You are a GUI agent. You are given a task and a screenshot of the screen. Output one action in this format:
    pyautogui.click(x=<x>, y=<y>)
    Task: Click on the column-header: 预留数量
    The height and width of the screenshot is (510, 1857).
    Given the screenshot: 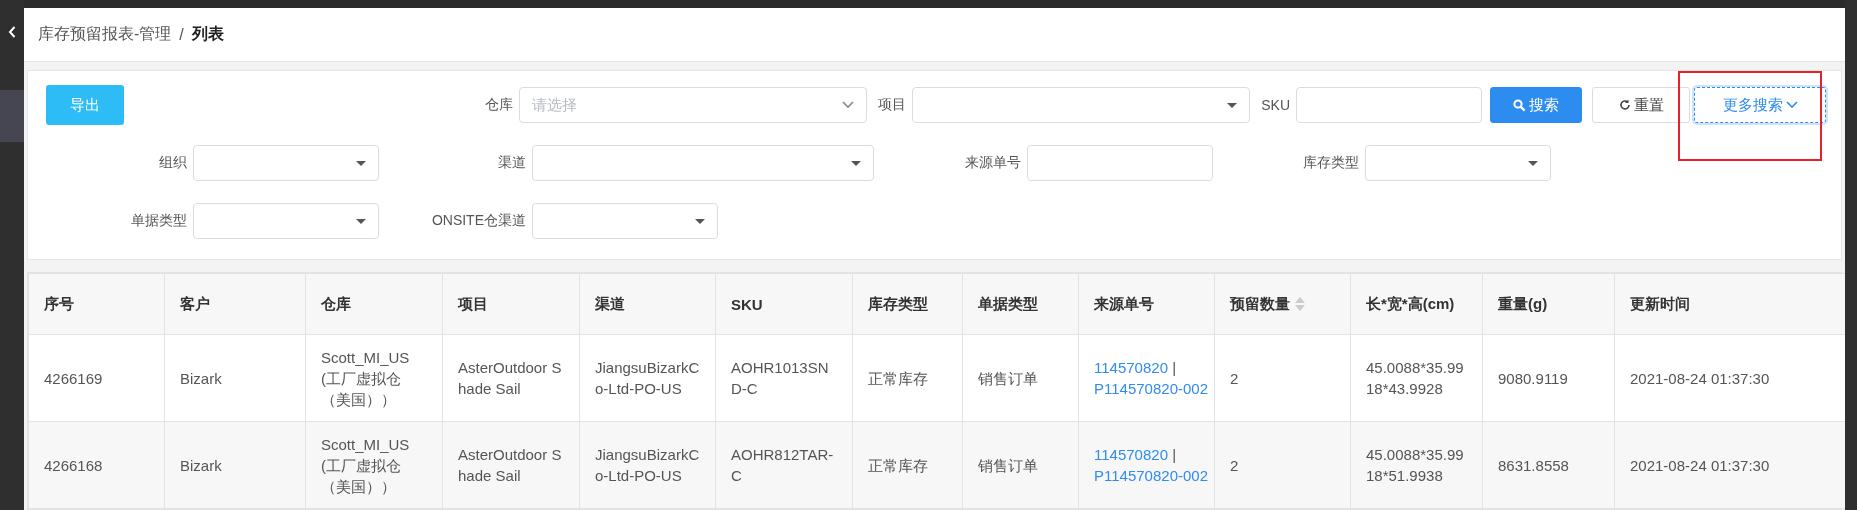 What is the action you would take?
    pyautogui.click(x=1282, y=304)
    